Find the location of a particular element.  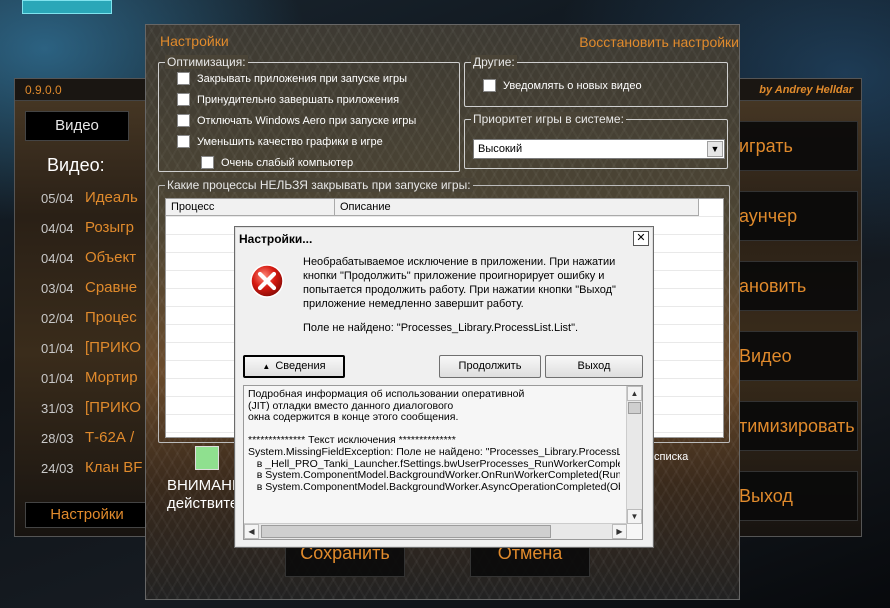

exit-button: Выход is located at coordinates (797, 496).